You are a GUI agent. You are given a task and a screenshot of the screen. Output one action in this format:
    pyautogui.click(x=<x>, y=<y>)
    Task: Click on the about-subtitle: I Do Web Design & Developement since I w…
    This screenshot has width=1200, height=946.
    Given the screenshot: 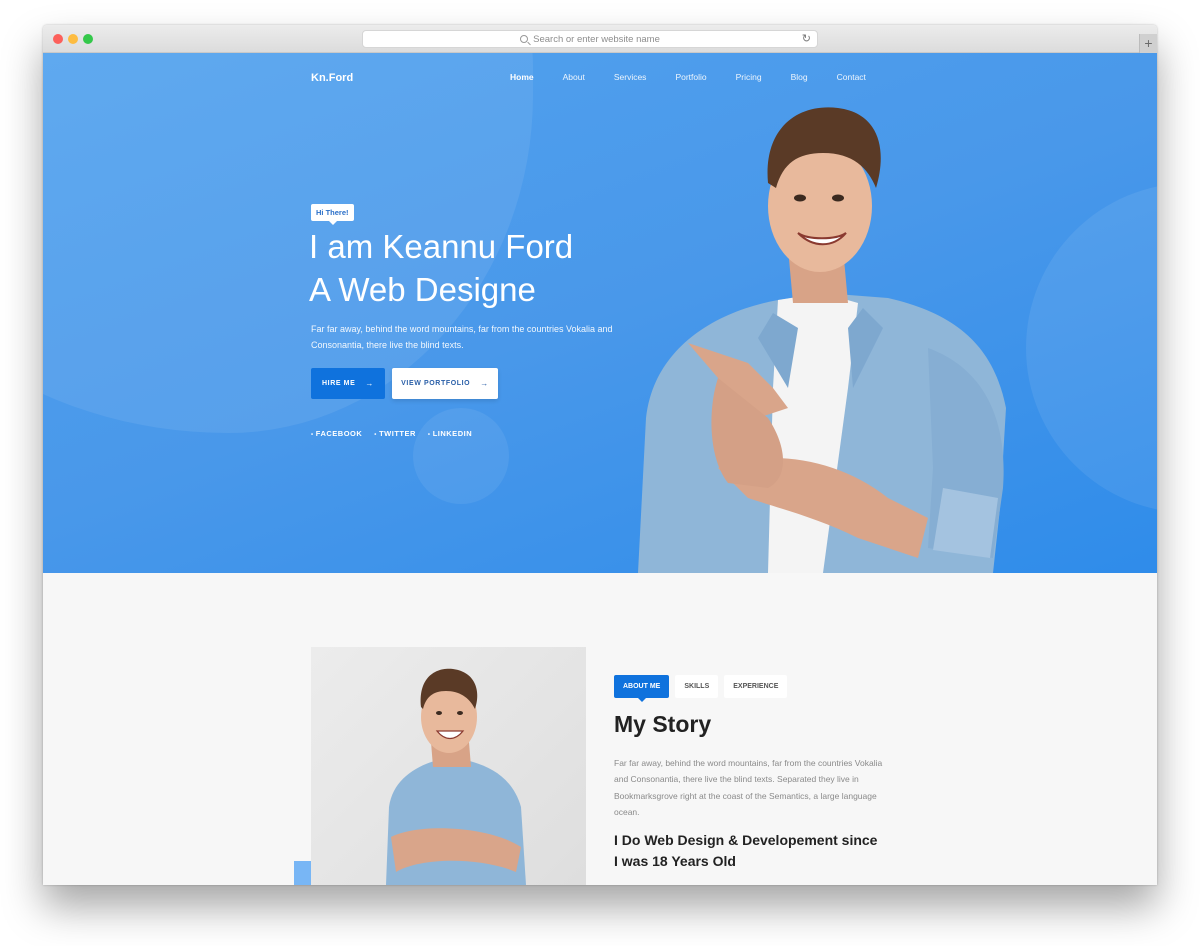 What is the action you would take?
    pyautogui.click(x=746, y=850)
    